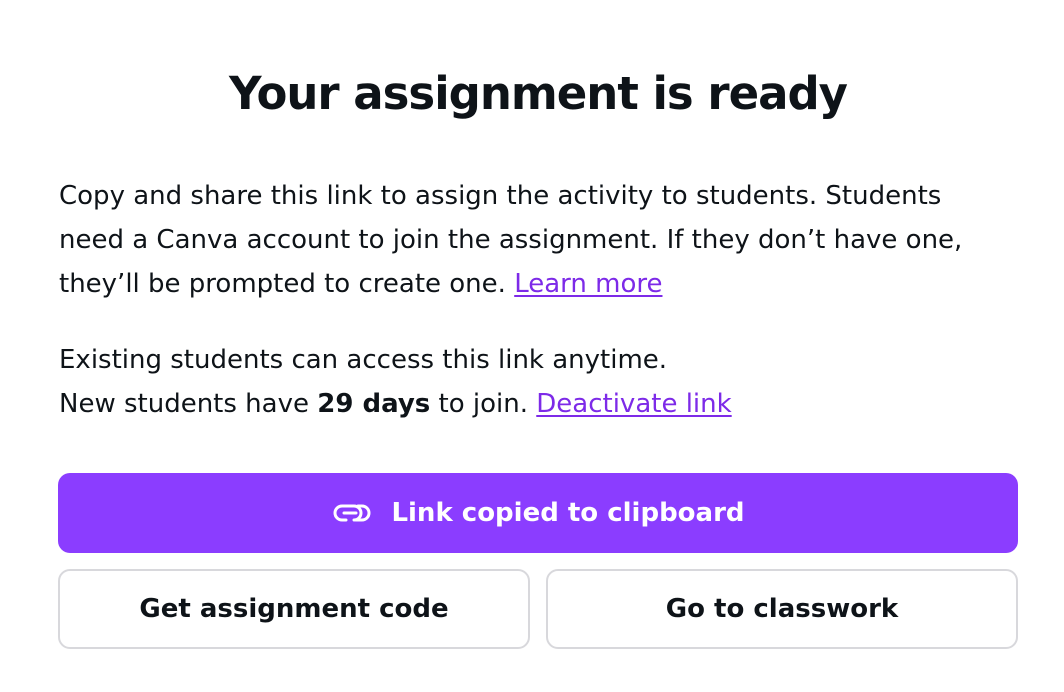  Describe the element at coordinates (588, 284) in the screenshot. I see `learn-more-link: Learn more` at that location.